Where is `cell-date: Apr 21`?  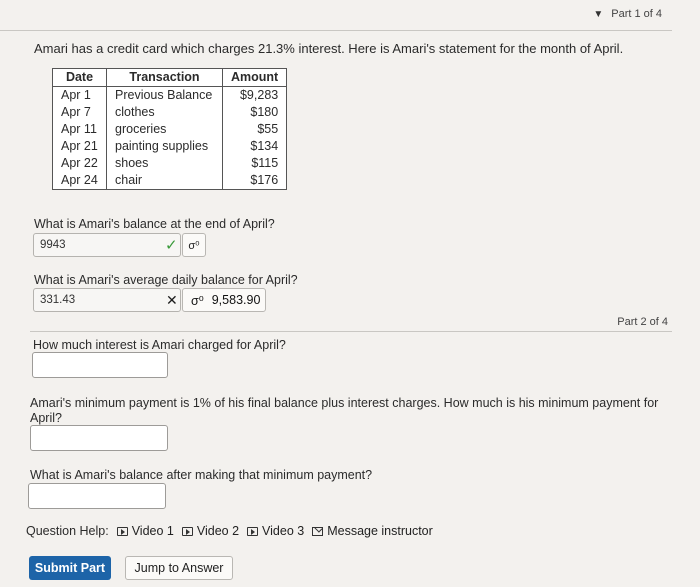 cell-date: Apr 21 is located at coordinates (79, 146).